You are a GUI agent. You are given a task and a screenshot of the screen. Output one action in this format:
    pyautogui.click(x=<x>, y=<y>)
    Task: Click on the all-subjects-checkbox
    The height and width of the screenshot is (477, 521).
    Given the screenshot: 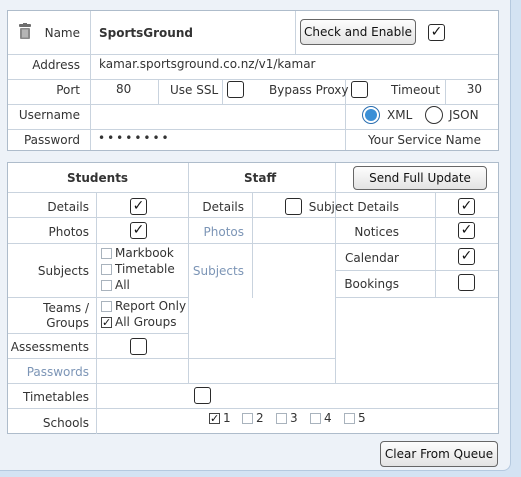 What is the action you would take?
    pyautogui.click(x=106, y=285)
    